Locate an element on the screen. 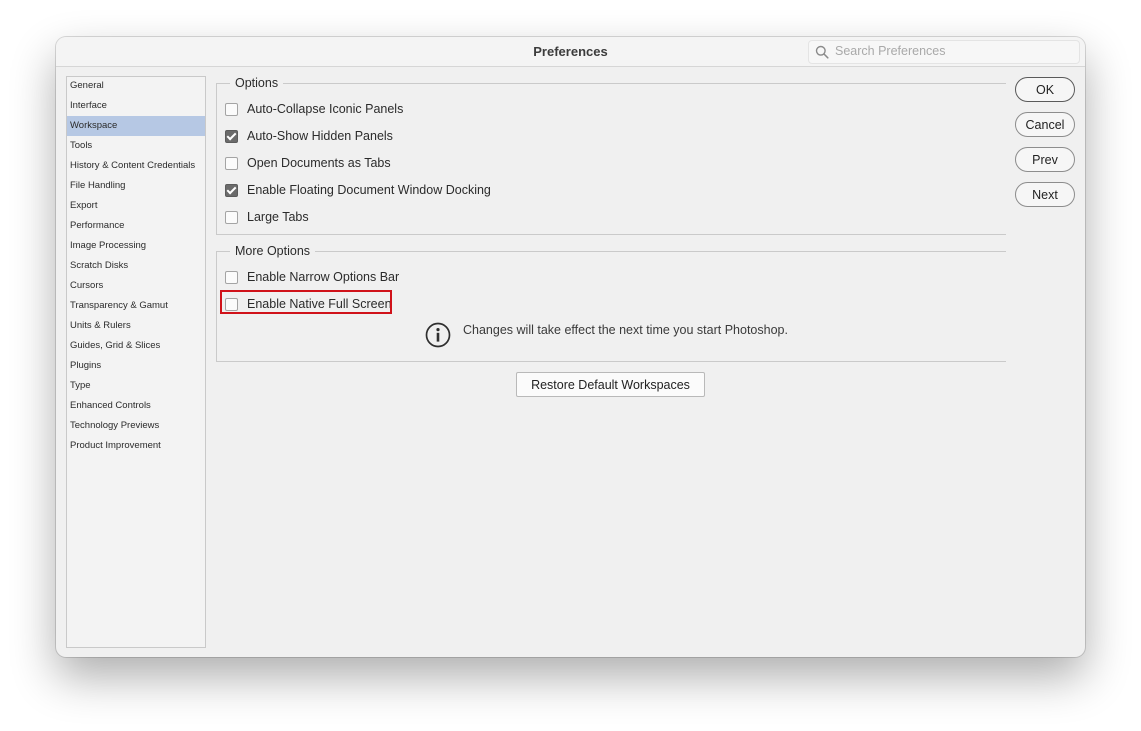 The width and height of the screenshot is (1141, 731). sidebar-item-image-processing: Image Processing is located at coordinates (136, 246).